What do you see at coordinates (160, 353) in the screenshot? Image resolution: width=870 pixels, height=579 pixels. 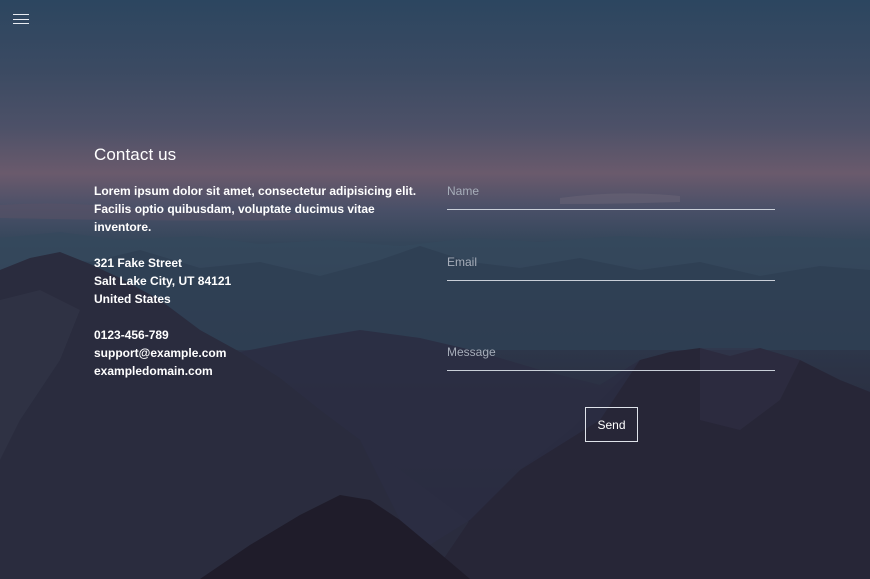 I see `email-link: support@example.com` at bounding box center [160, 353].